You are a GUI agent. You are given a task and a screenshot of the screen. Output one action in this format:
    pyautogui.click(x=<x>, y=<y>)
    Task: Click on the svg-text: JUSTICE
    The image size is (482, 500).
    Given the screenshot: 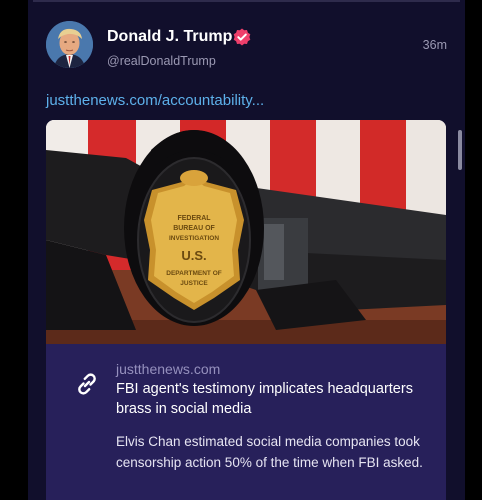 What is the action you would take?
    pyautogui.click(x=194, y=283)
    